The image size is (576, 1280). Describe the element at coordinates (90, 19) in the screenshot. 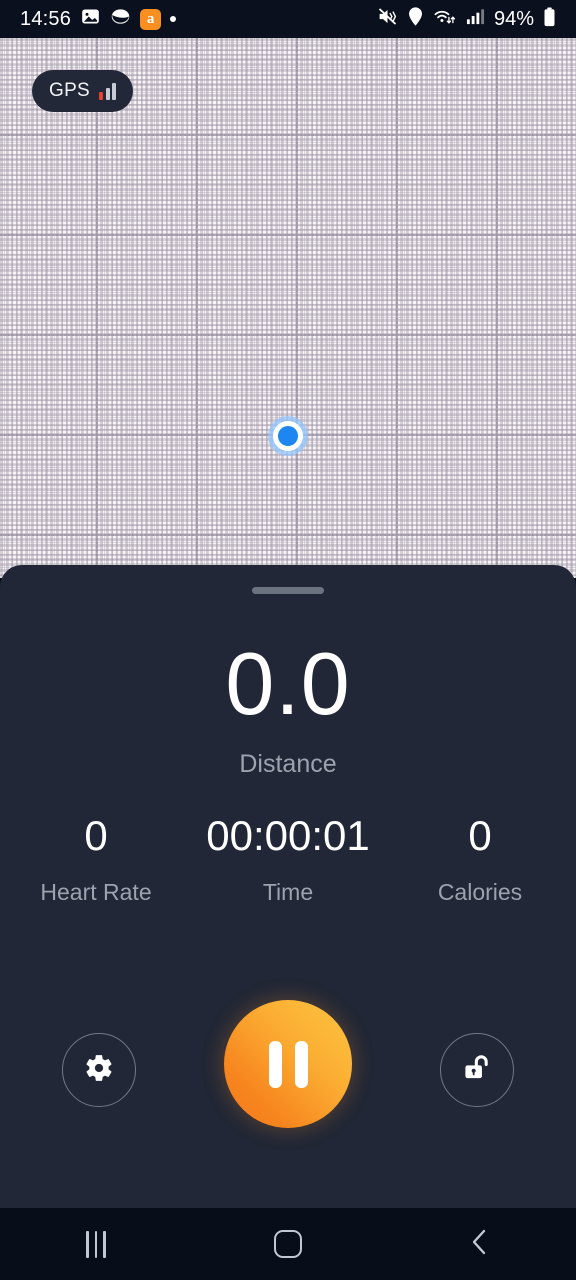

I see `gallery-icon` at that location.